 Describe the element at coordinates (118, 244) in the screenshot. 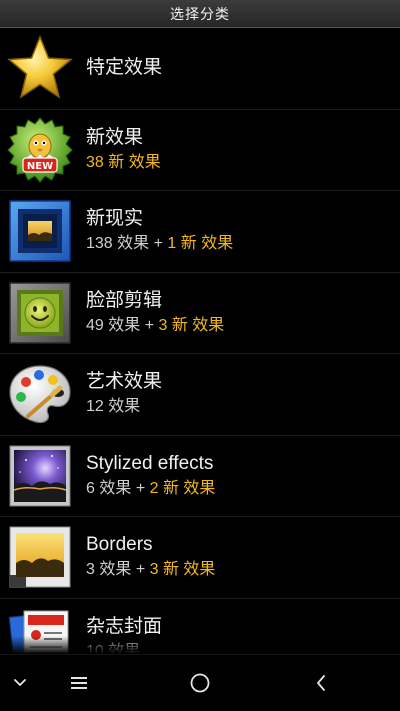

I see `effect-count: 138 效果` at that location.